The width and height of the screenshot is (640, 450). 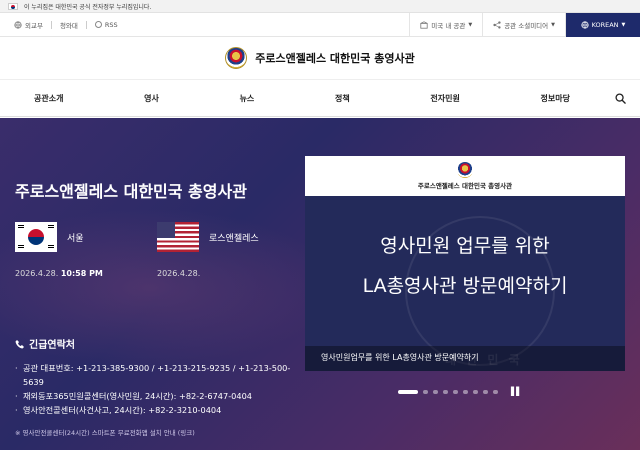 I want to click on language-selector: KOREAN ▼, so click(x=602, y=25).